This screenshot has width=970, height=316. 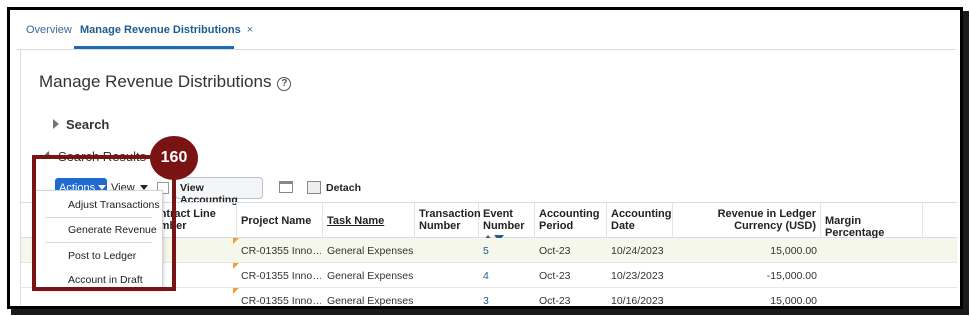 What do you see at coordinates (314, 187) in the screenshot?
I see `detach-icon` at bounding box center [314, 187].